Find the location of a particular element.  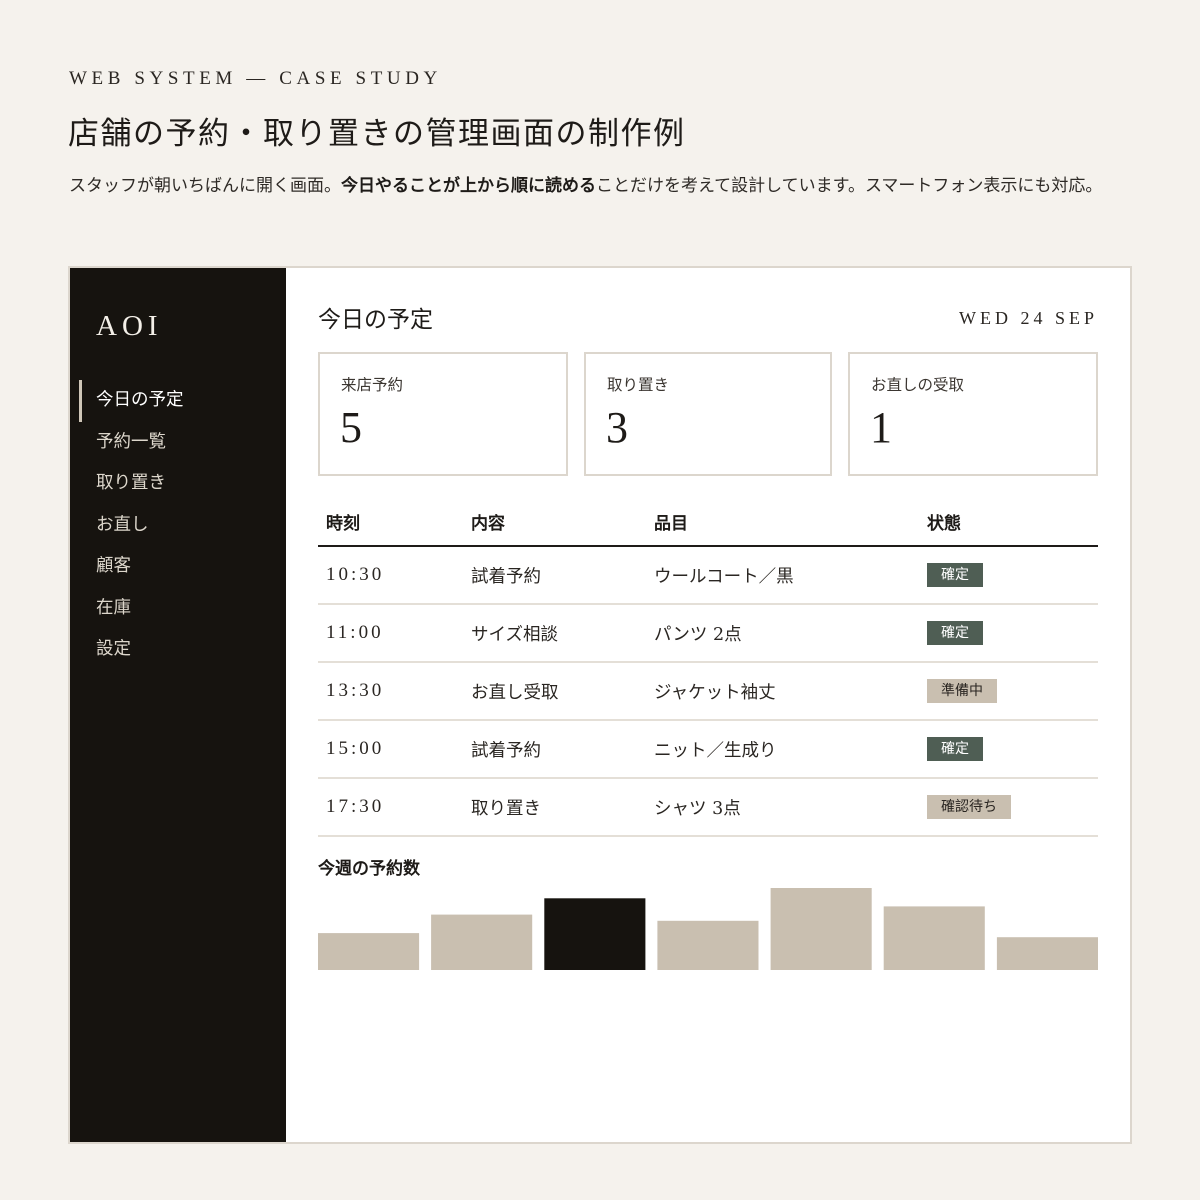

sidebar-item-inventory: 在庫 is located at coordinates (178, 609).